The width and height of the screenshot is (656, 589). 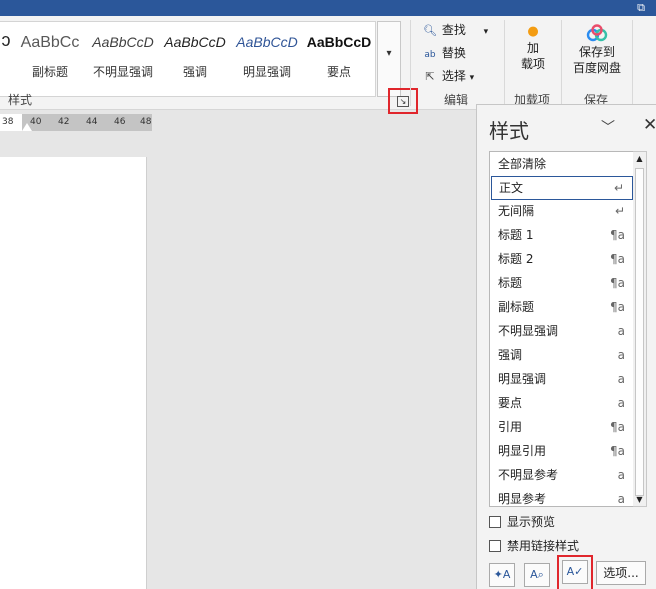 I want to click on save-to-baidu-button: 保存到 百度网盘, so click(x=597, y=50).